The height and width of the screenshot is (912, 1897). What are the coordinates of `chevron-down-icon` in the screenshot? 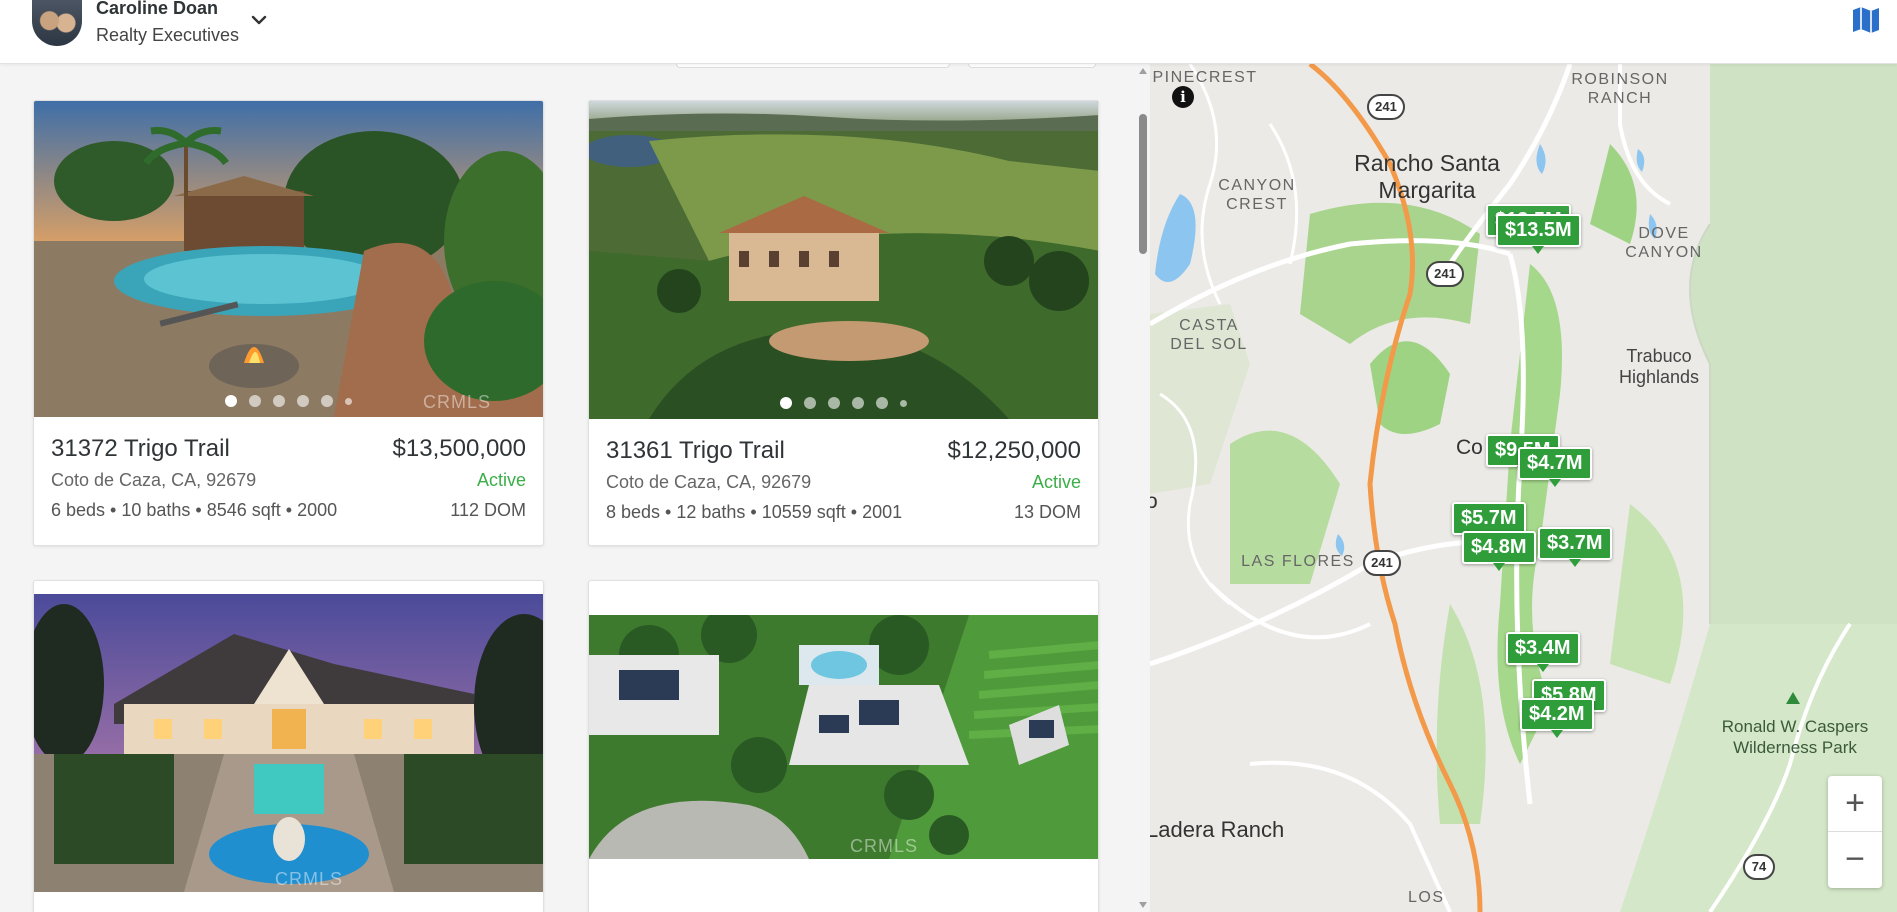 It's located at (259, 21).